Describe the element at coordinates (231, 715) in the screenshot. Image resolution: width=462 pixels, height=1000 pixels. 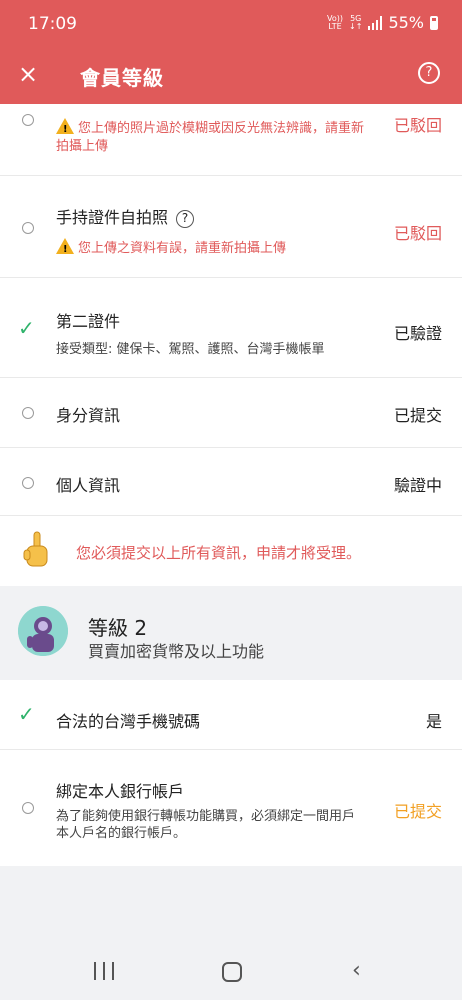
I see `list-item-phone-number: ✓ 合法的台灣手機號碼 是` at that location.